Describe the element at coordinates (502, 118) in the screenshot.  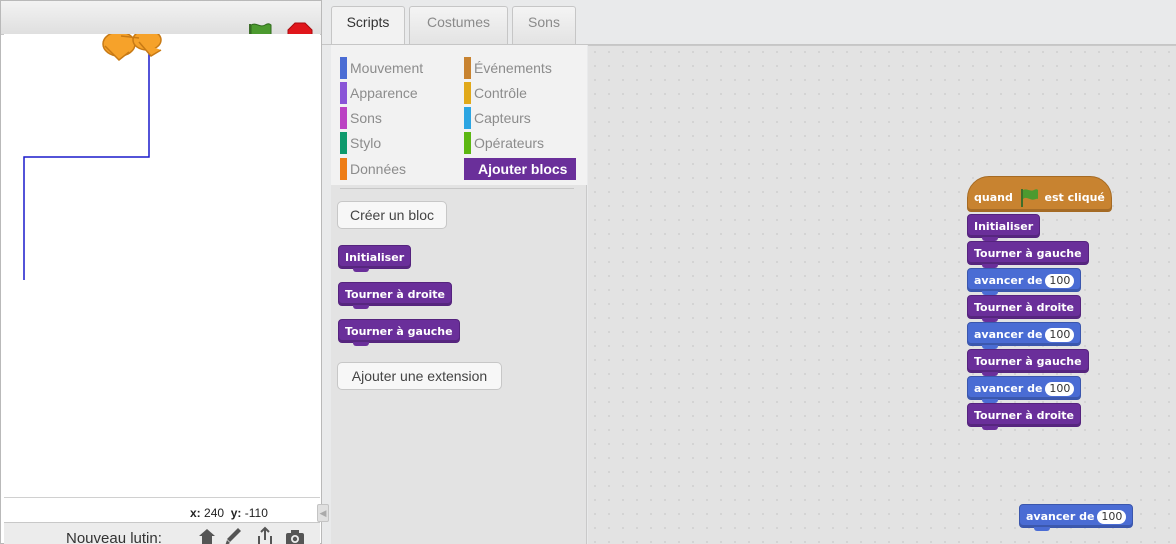
I see `category-label: Capteurs` at that location.